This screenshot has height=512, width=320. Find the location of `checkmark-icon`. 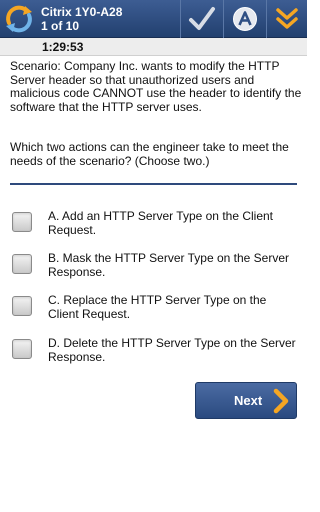

checkmark-icon is located at coordinates (202, 19).